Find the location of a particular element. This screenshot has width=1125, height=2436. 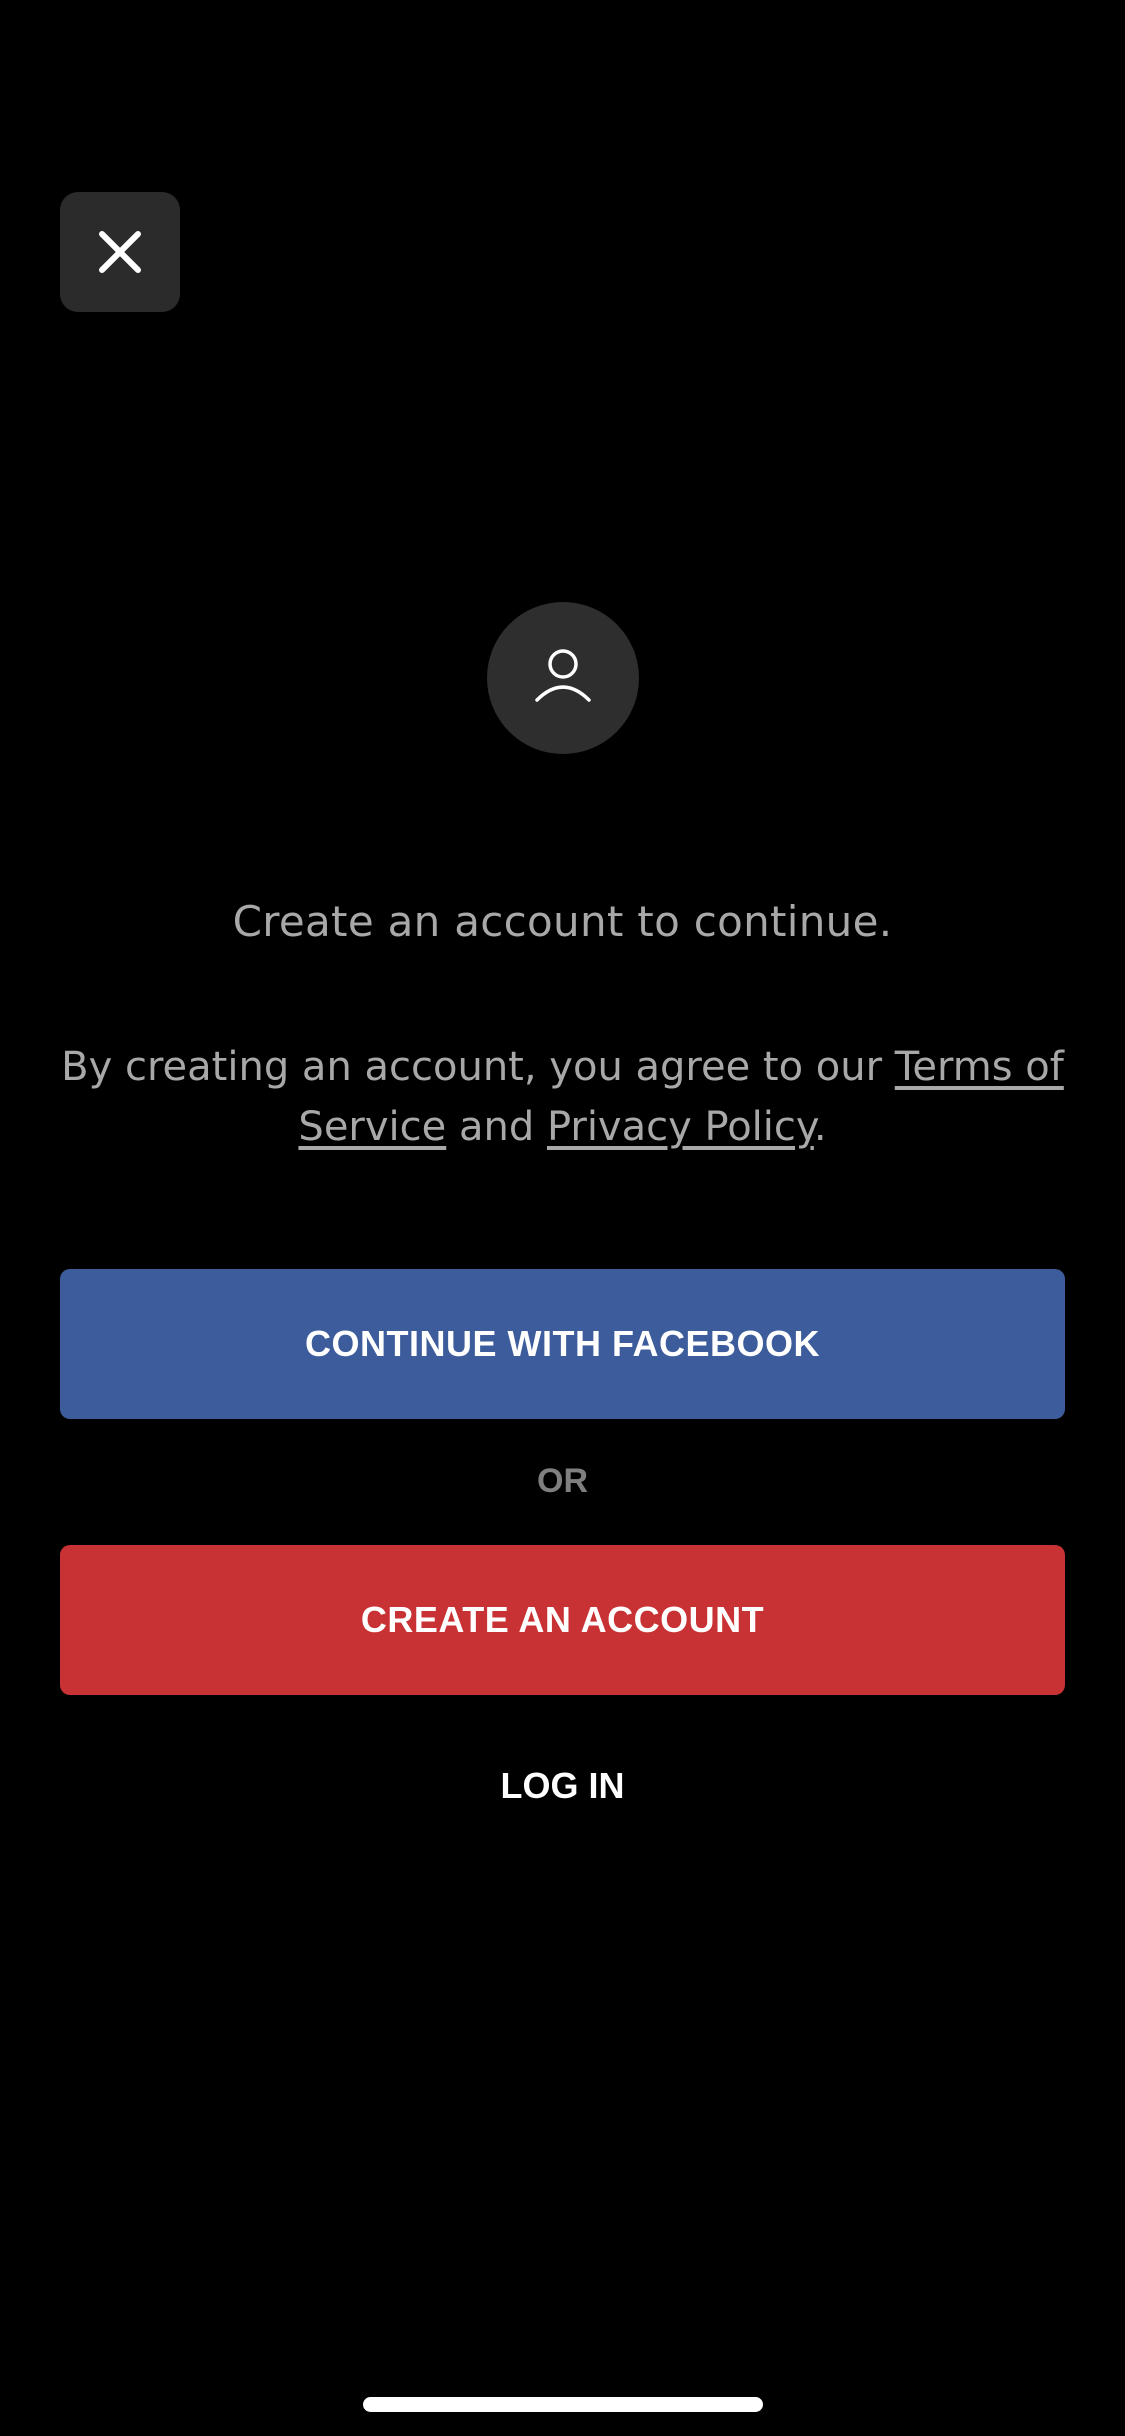

continue-with-facebook-button: CONTINUE WITH FACEBOOK is located at coordinates (562, 1344).